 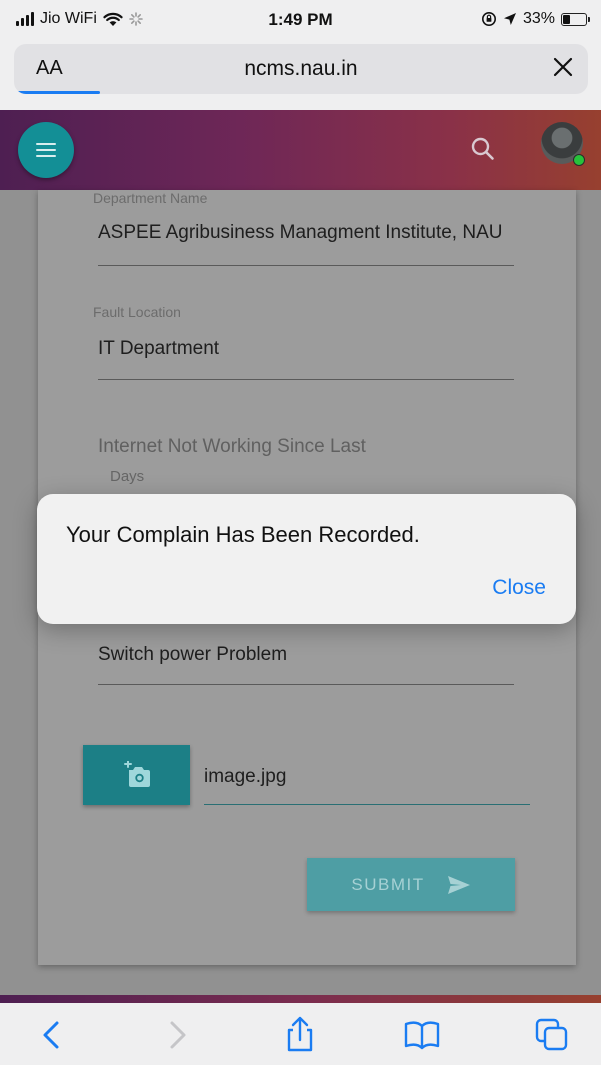 I want to click on url-text: ncms.nau.in, so click(x=301, y=69).